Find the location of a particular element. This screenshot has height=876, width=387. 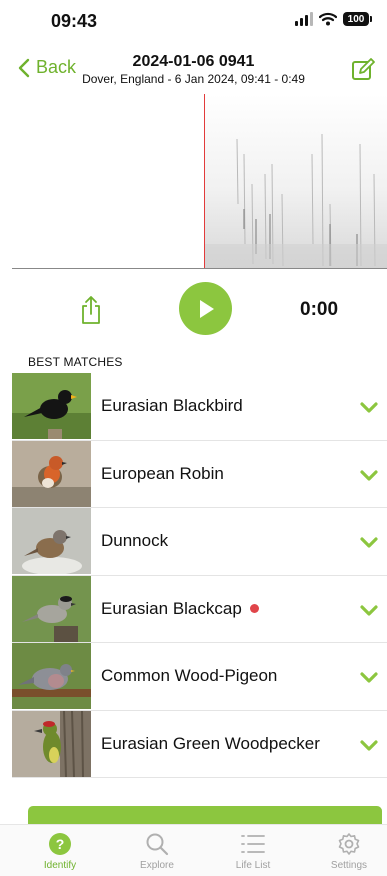

status-bar: 09:43 100 is located at coordinates (193, 22).